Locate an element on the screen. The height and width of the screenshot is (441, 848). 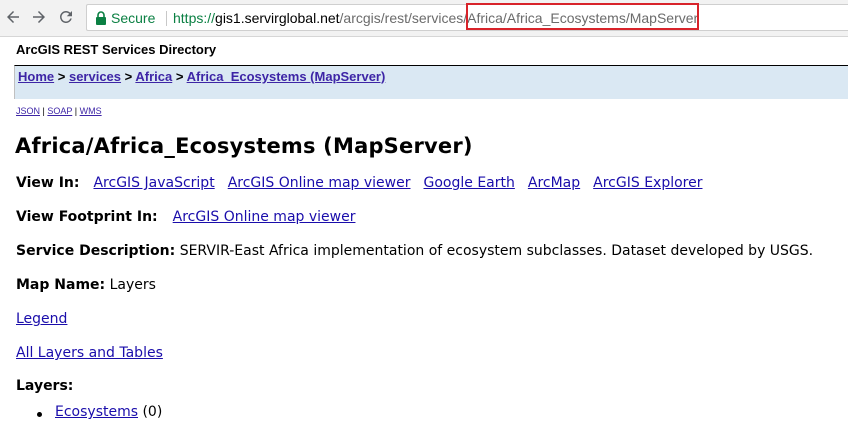
forward-arrow-icon is located at coordinates (39, 17).